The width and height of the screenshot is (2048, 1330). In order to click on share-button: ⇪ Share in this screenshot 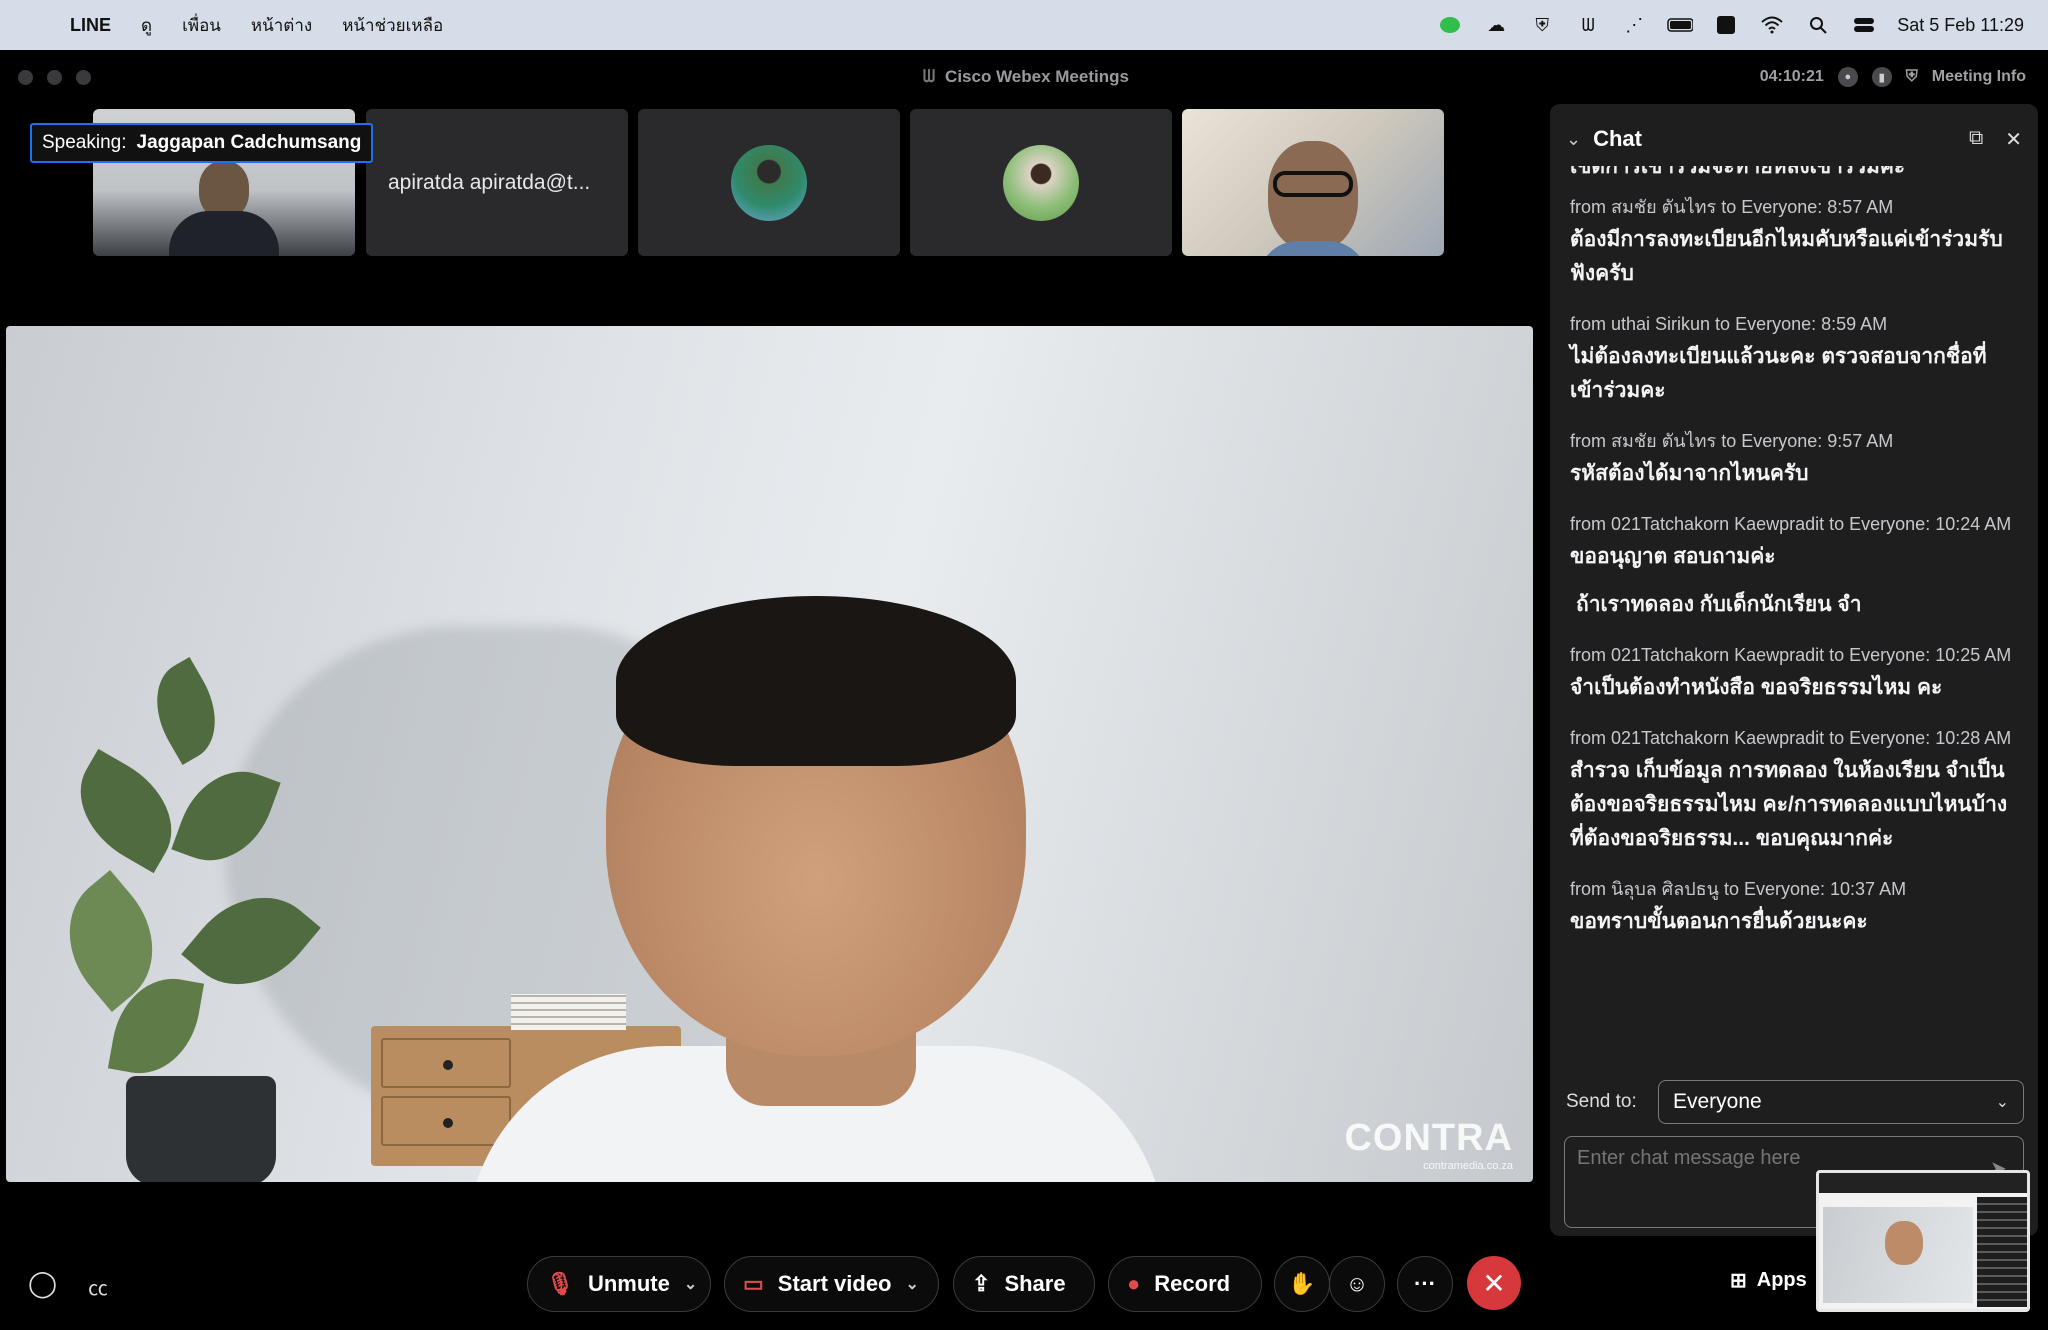, I will do `click(1024, 1284)`.